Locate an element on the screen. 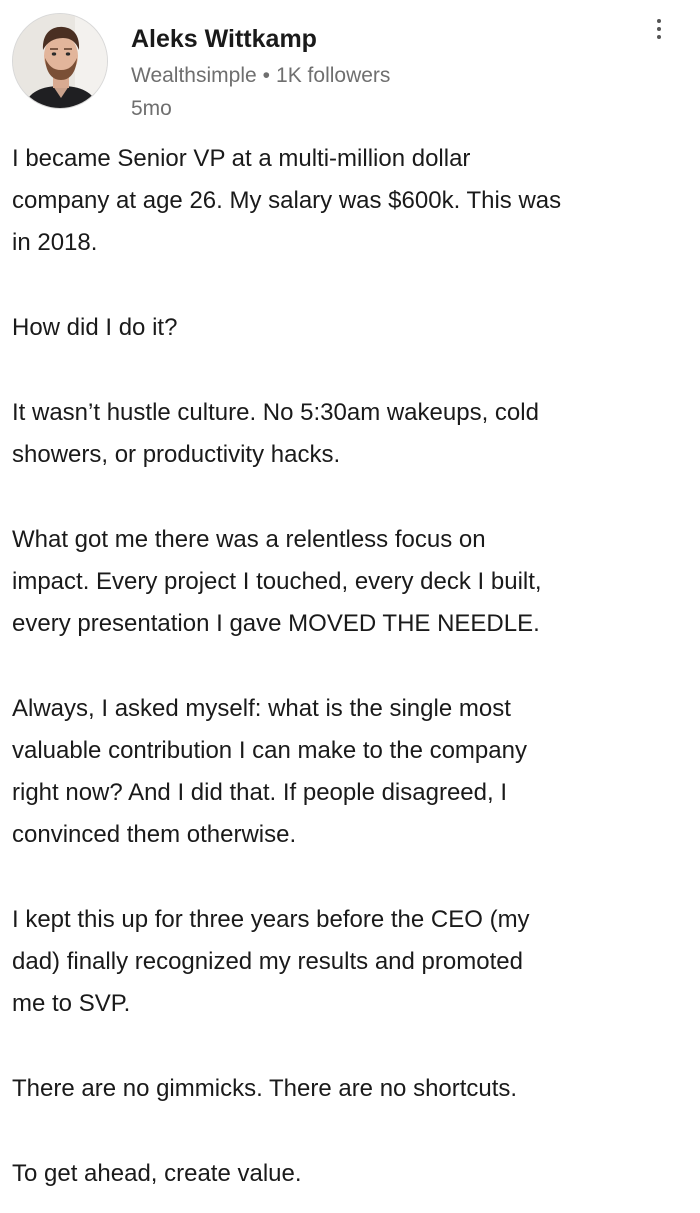 The width and height of the screenshot is (700, 1213). follower-count: 1K followers is located at coordinates (333, 75).